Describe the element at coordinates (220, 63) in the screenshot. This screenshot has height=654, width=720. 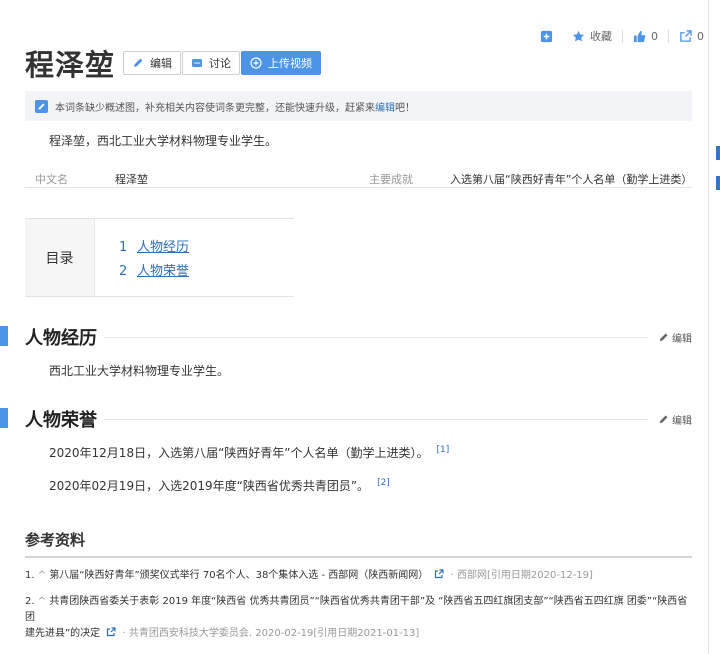
I see `discuss-label: 讨论` at that location.